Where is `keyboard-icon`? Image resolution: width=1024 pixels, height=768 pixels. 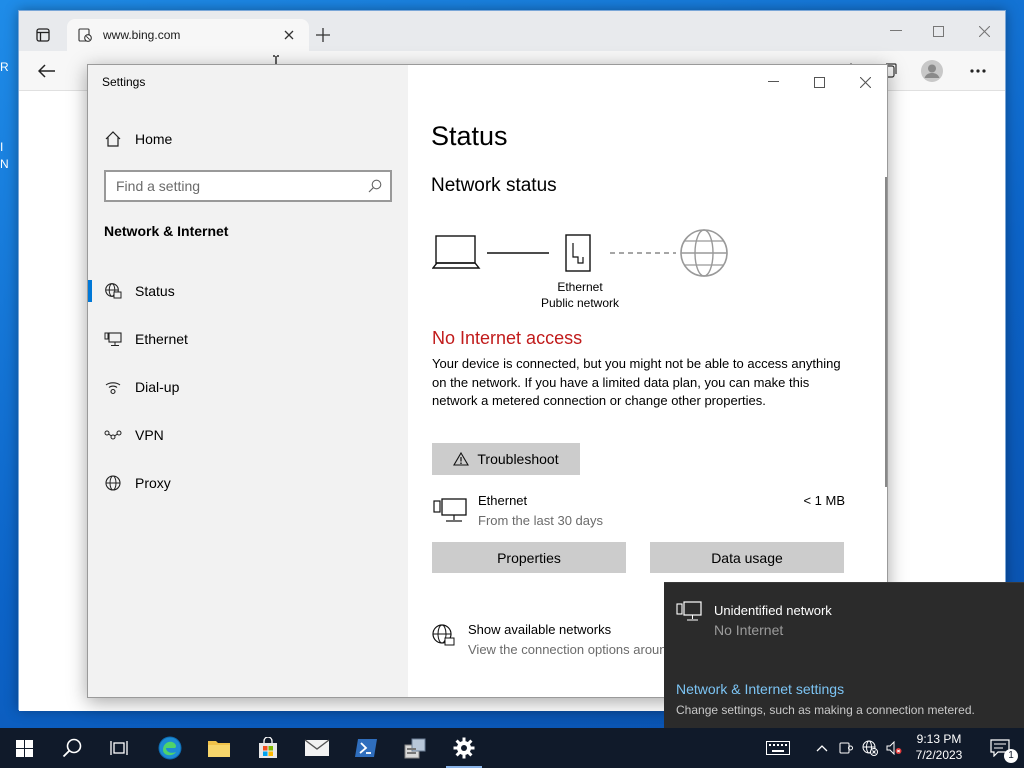
keyboard-icon is located at coordinates (778, 748).